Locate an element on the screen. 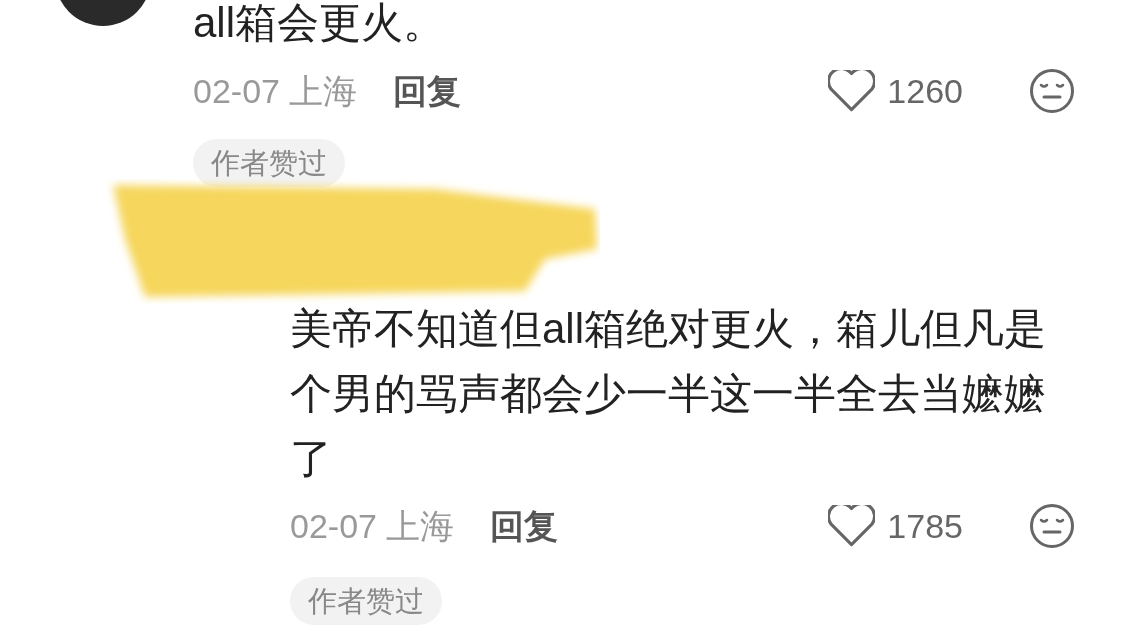  comment-text: all箱会更火。 is located at coordinates (320, 23).